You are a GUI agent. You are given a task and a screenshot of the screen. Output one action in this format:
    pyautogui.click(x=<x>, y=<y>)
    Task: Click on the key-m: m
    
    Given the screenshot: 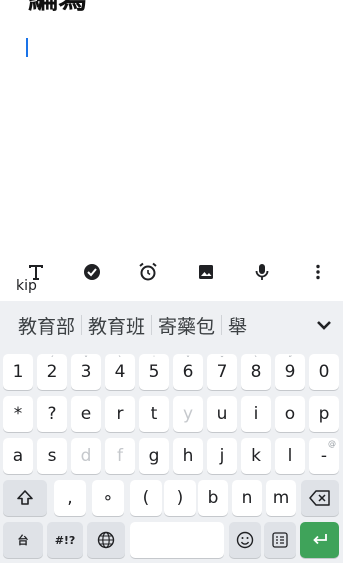 What is the action you would take?
    pyautogui.click(x=281, y=498)
    